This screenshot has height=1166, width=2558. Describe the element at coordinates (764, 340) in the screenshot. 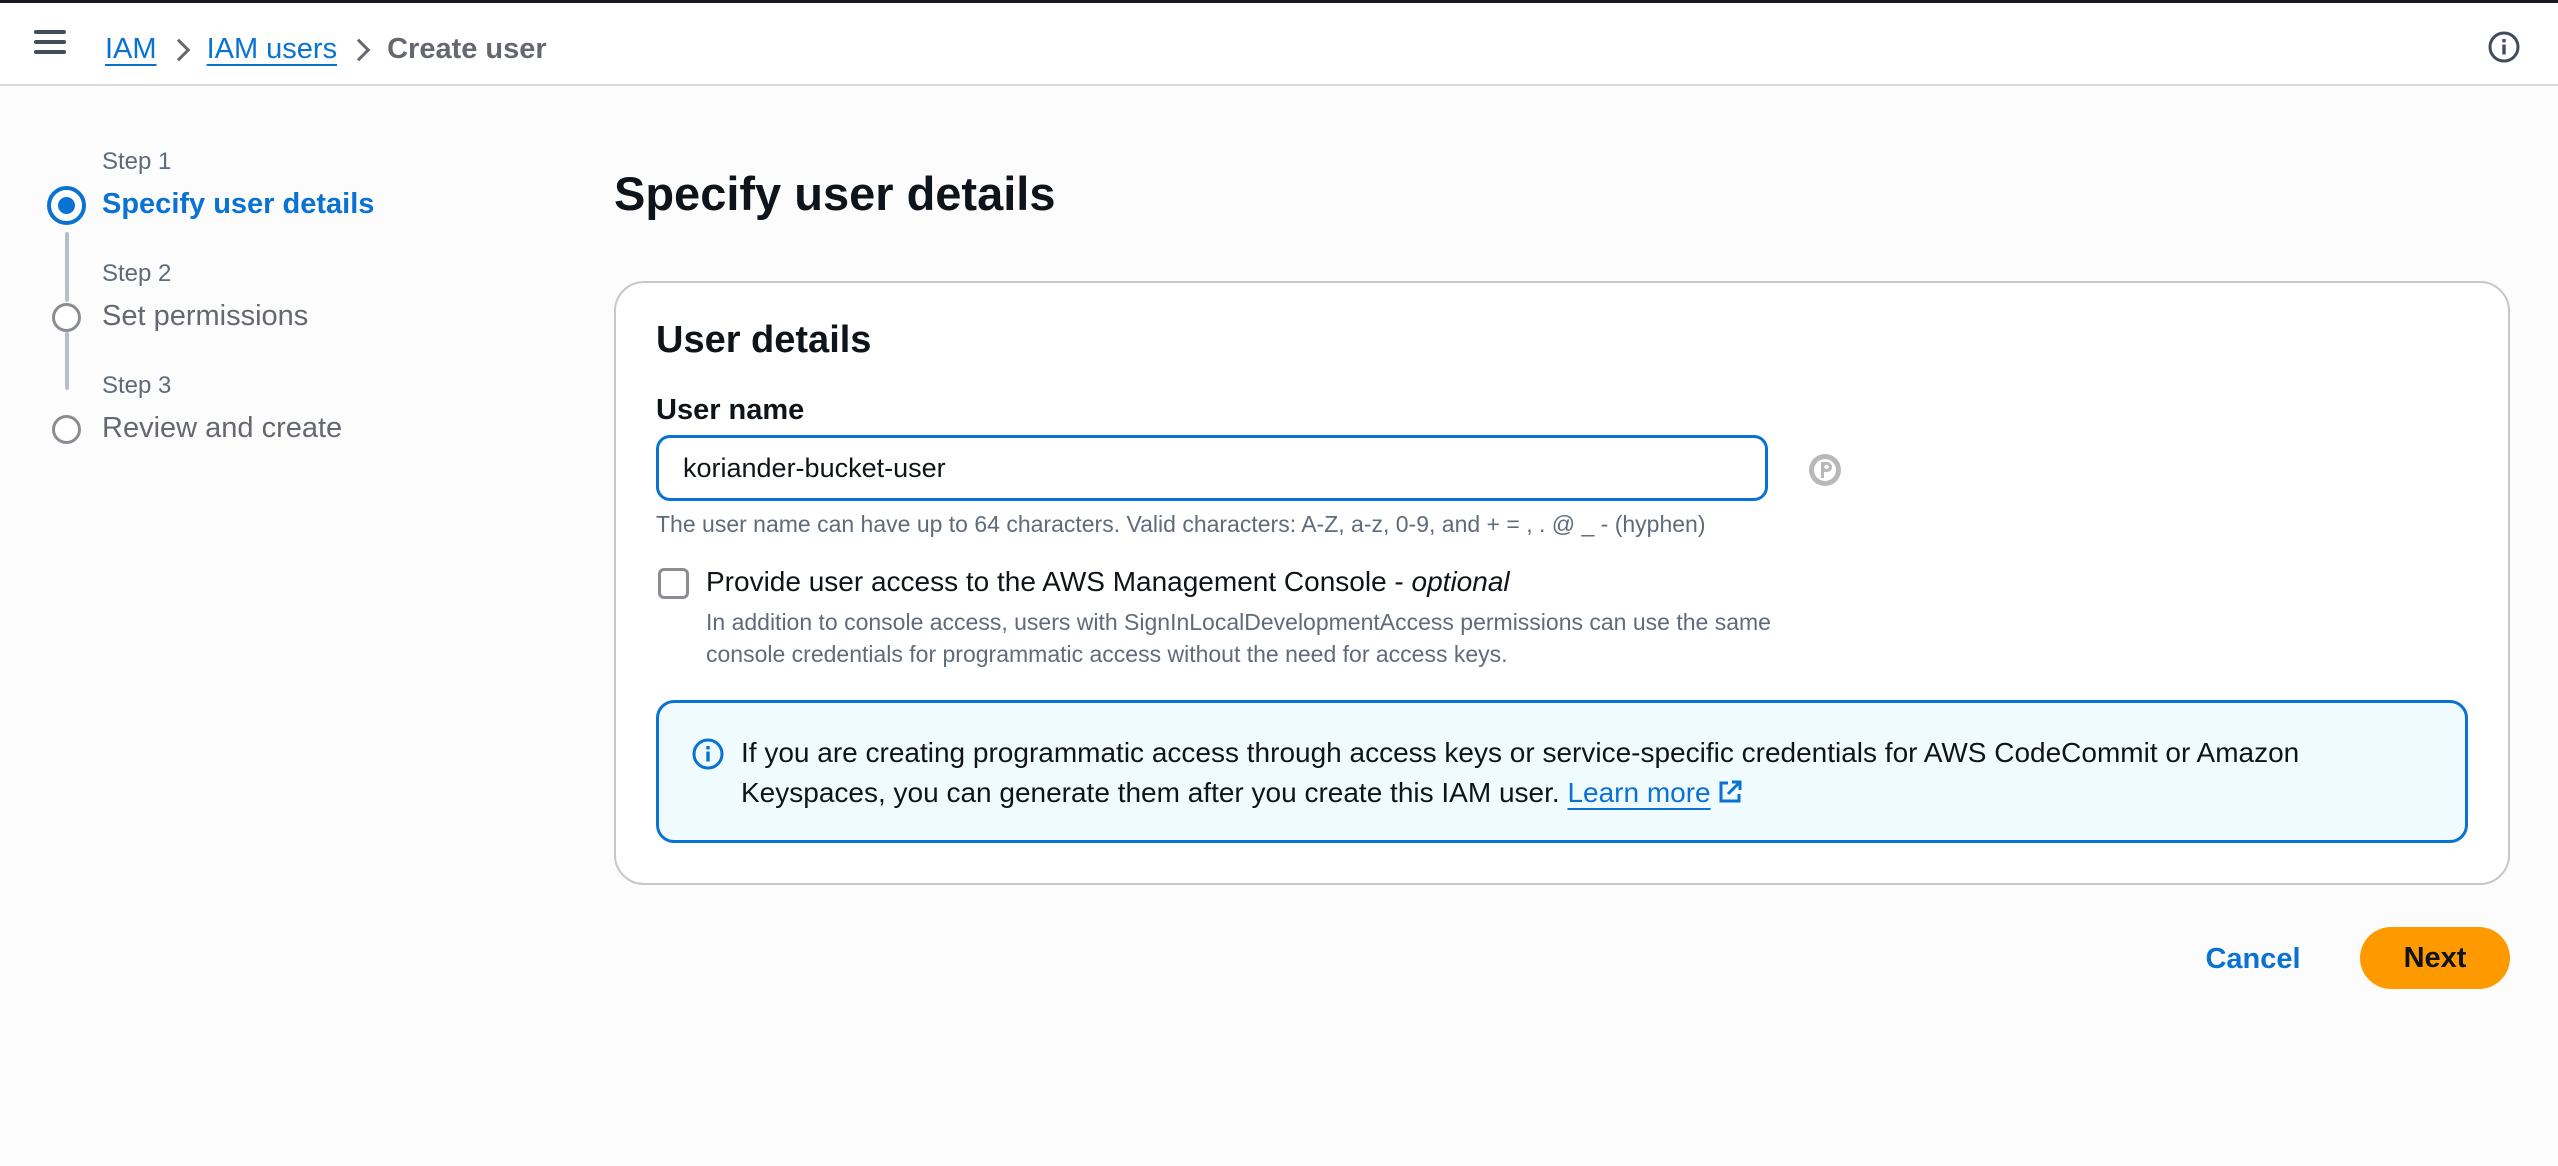

I see `card-title: User details` at that location.